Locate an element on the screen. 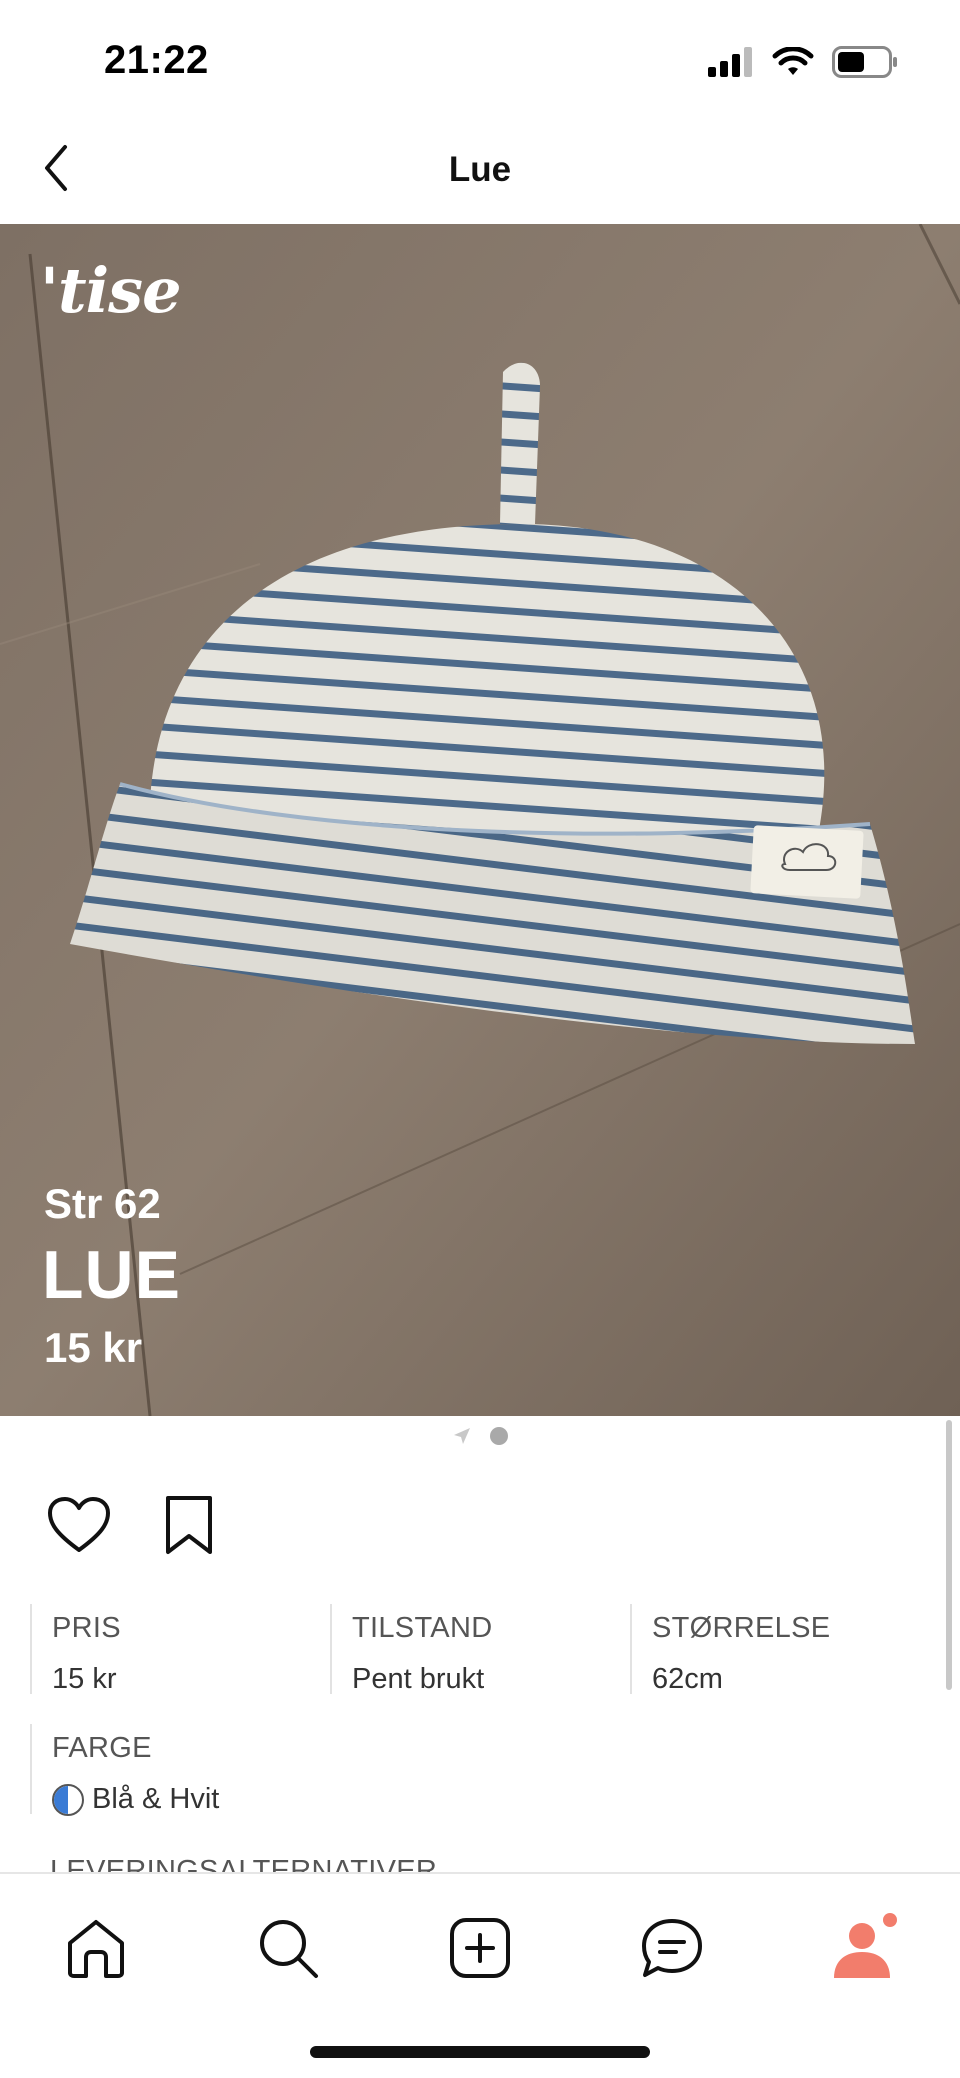 Image resolution: width=960 pixels, height=2078 pixels. detail-label: PRIS is located at coordinates (86, 1628).